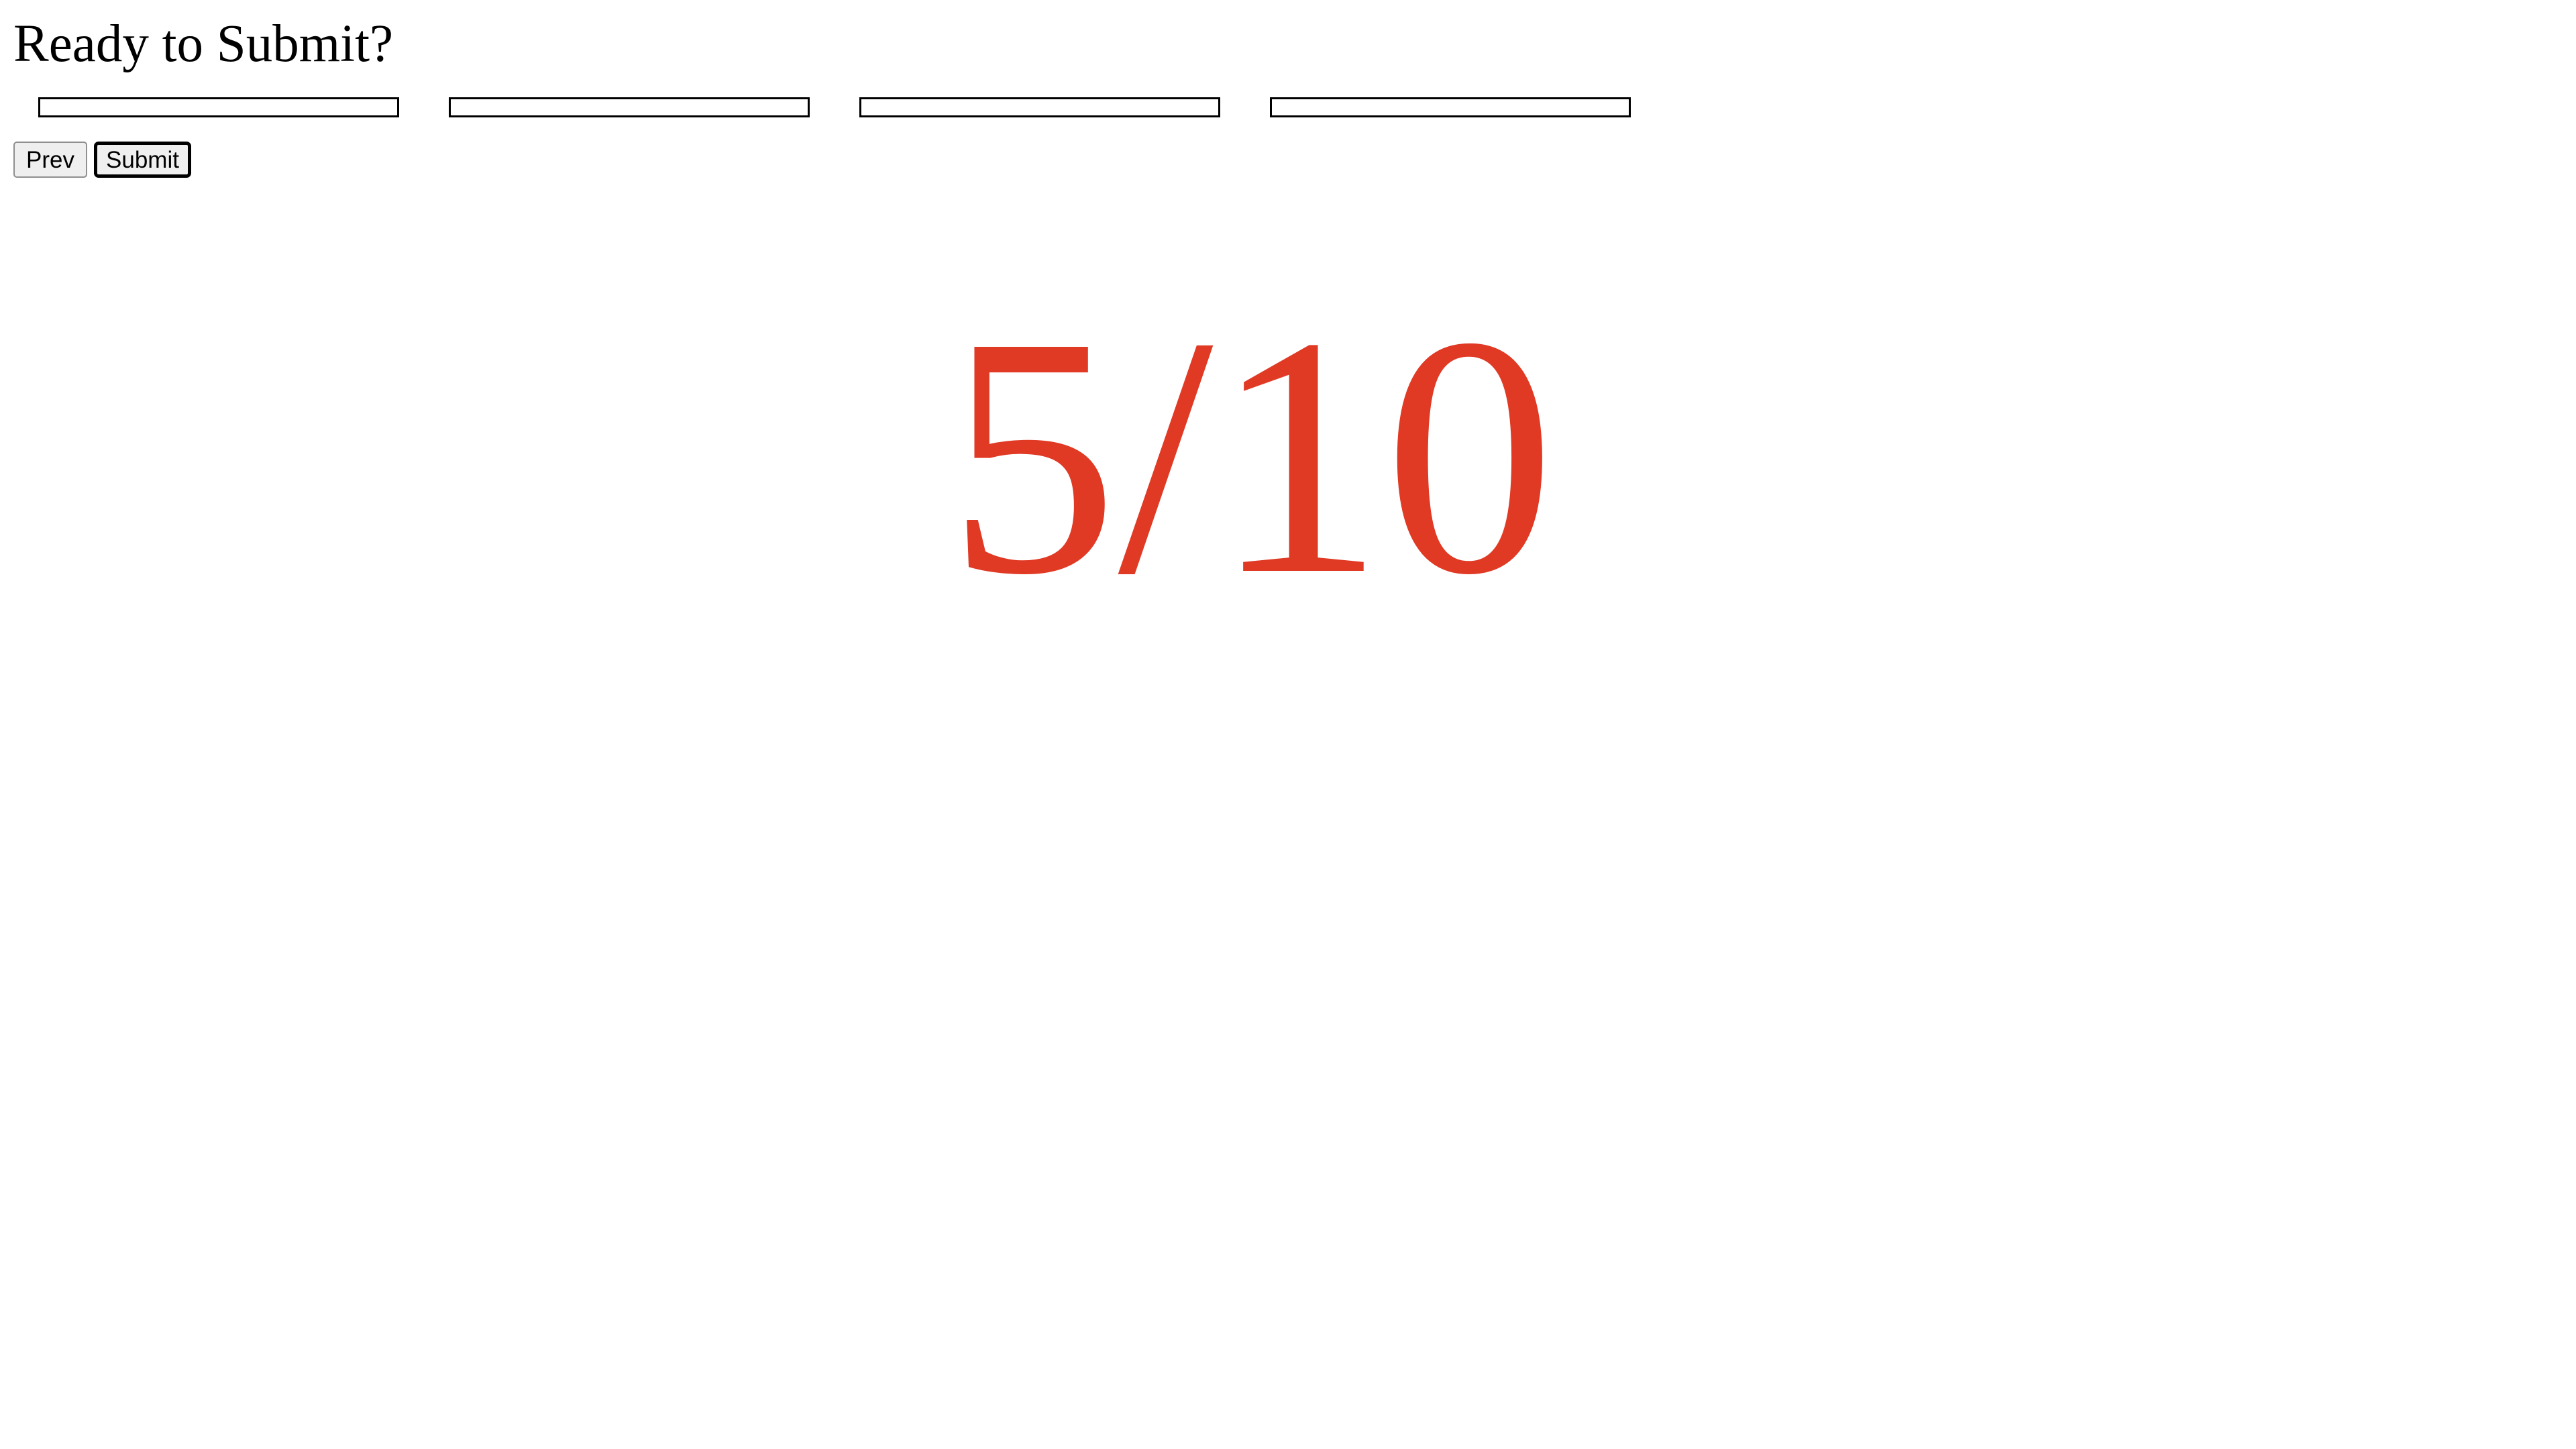 The width and height of the screenshot is (2576, 1449). I want to click on page-title: Ready to Submit?, so click(203, 44).